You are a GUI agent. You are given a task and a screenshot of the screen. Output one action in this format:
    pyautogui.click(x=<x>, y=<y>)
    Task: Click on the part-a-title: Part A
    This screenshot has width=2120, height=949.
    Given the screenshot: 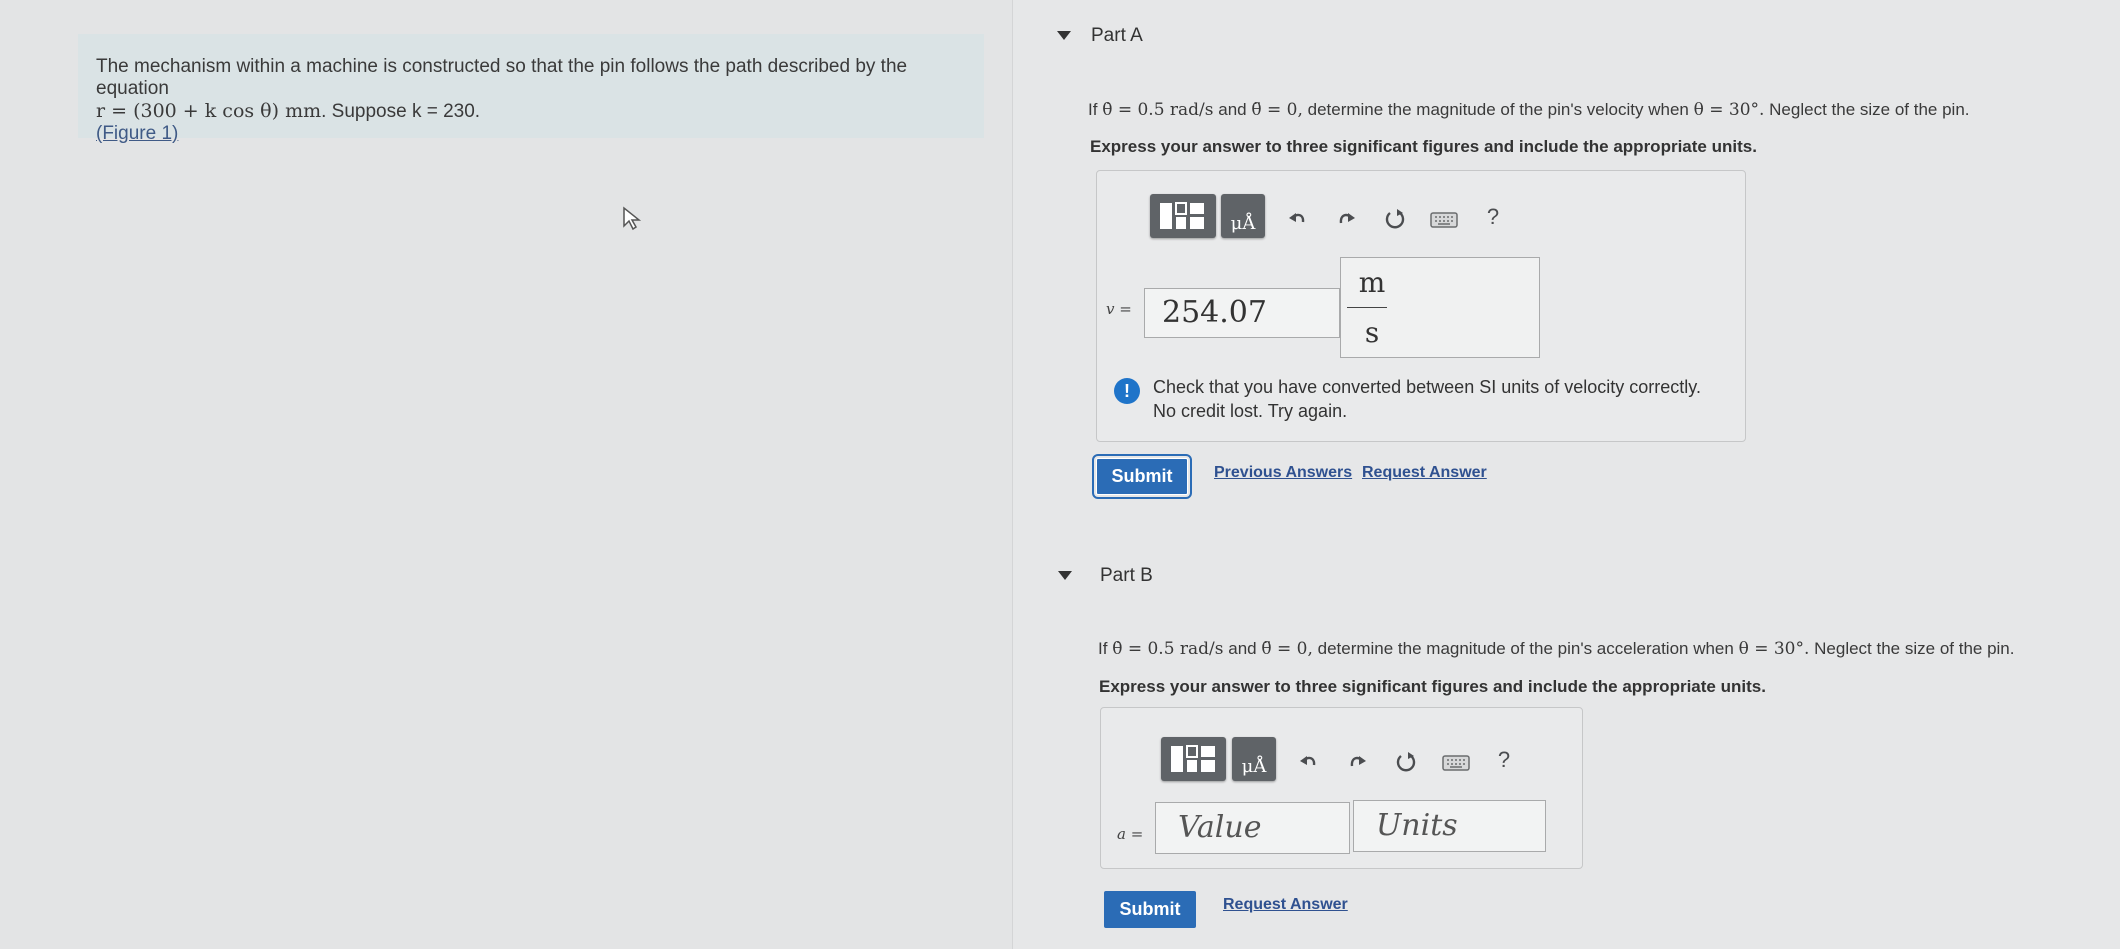 What is the action you would take?
    pyautogui.click(x=1117, y=36)
    